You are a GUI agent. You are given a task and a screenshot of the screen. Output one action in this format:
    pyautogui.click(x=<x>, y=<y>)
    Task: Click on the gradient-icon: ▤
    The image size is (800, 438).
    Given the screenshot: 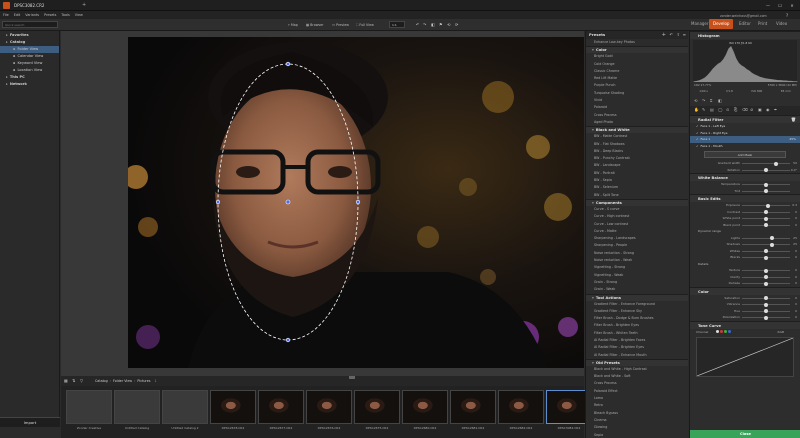 What is the action you would take?
    pyautogui.click(x=712, y=109)
    